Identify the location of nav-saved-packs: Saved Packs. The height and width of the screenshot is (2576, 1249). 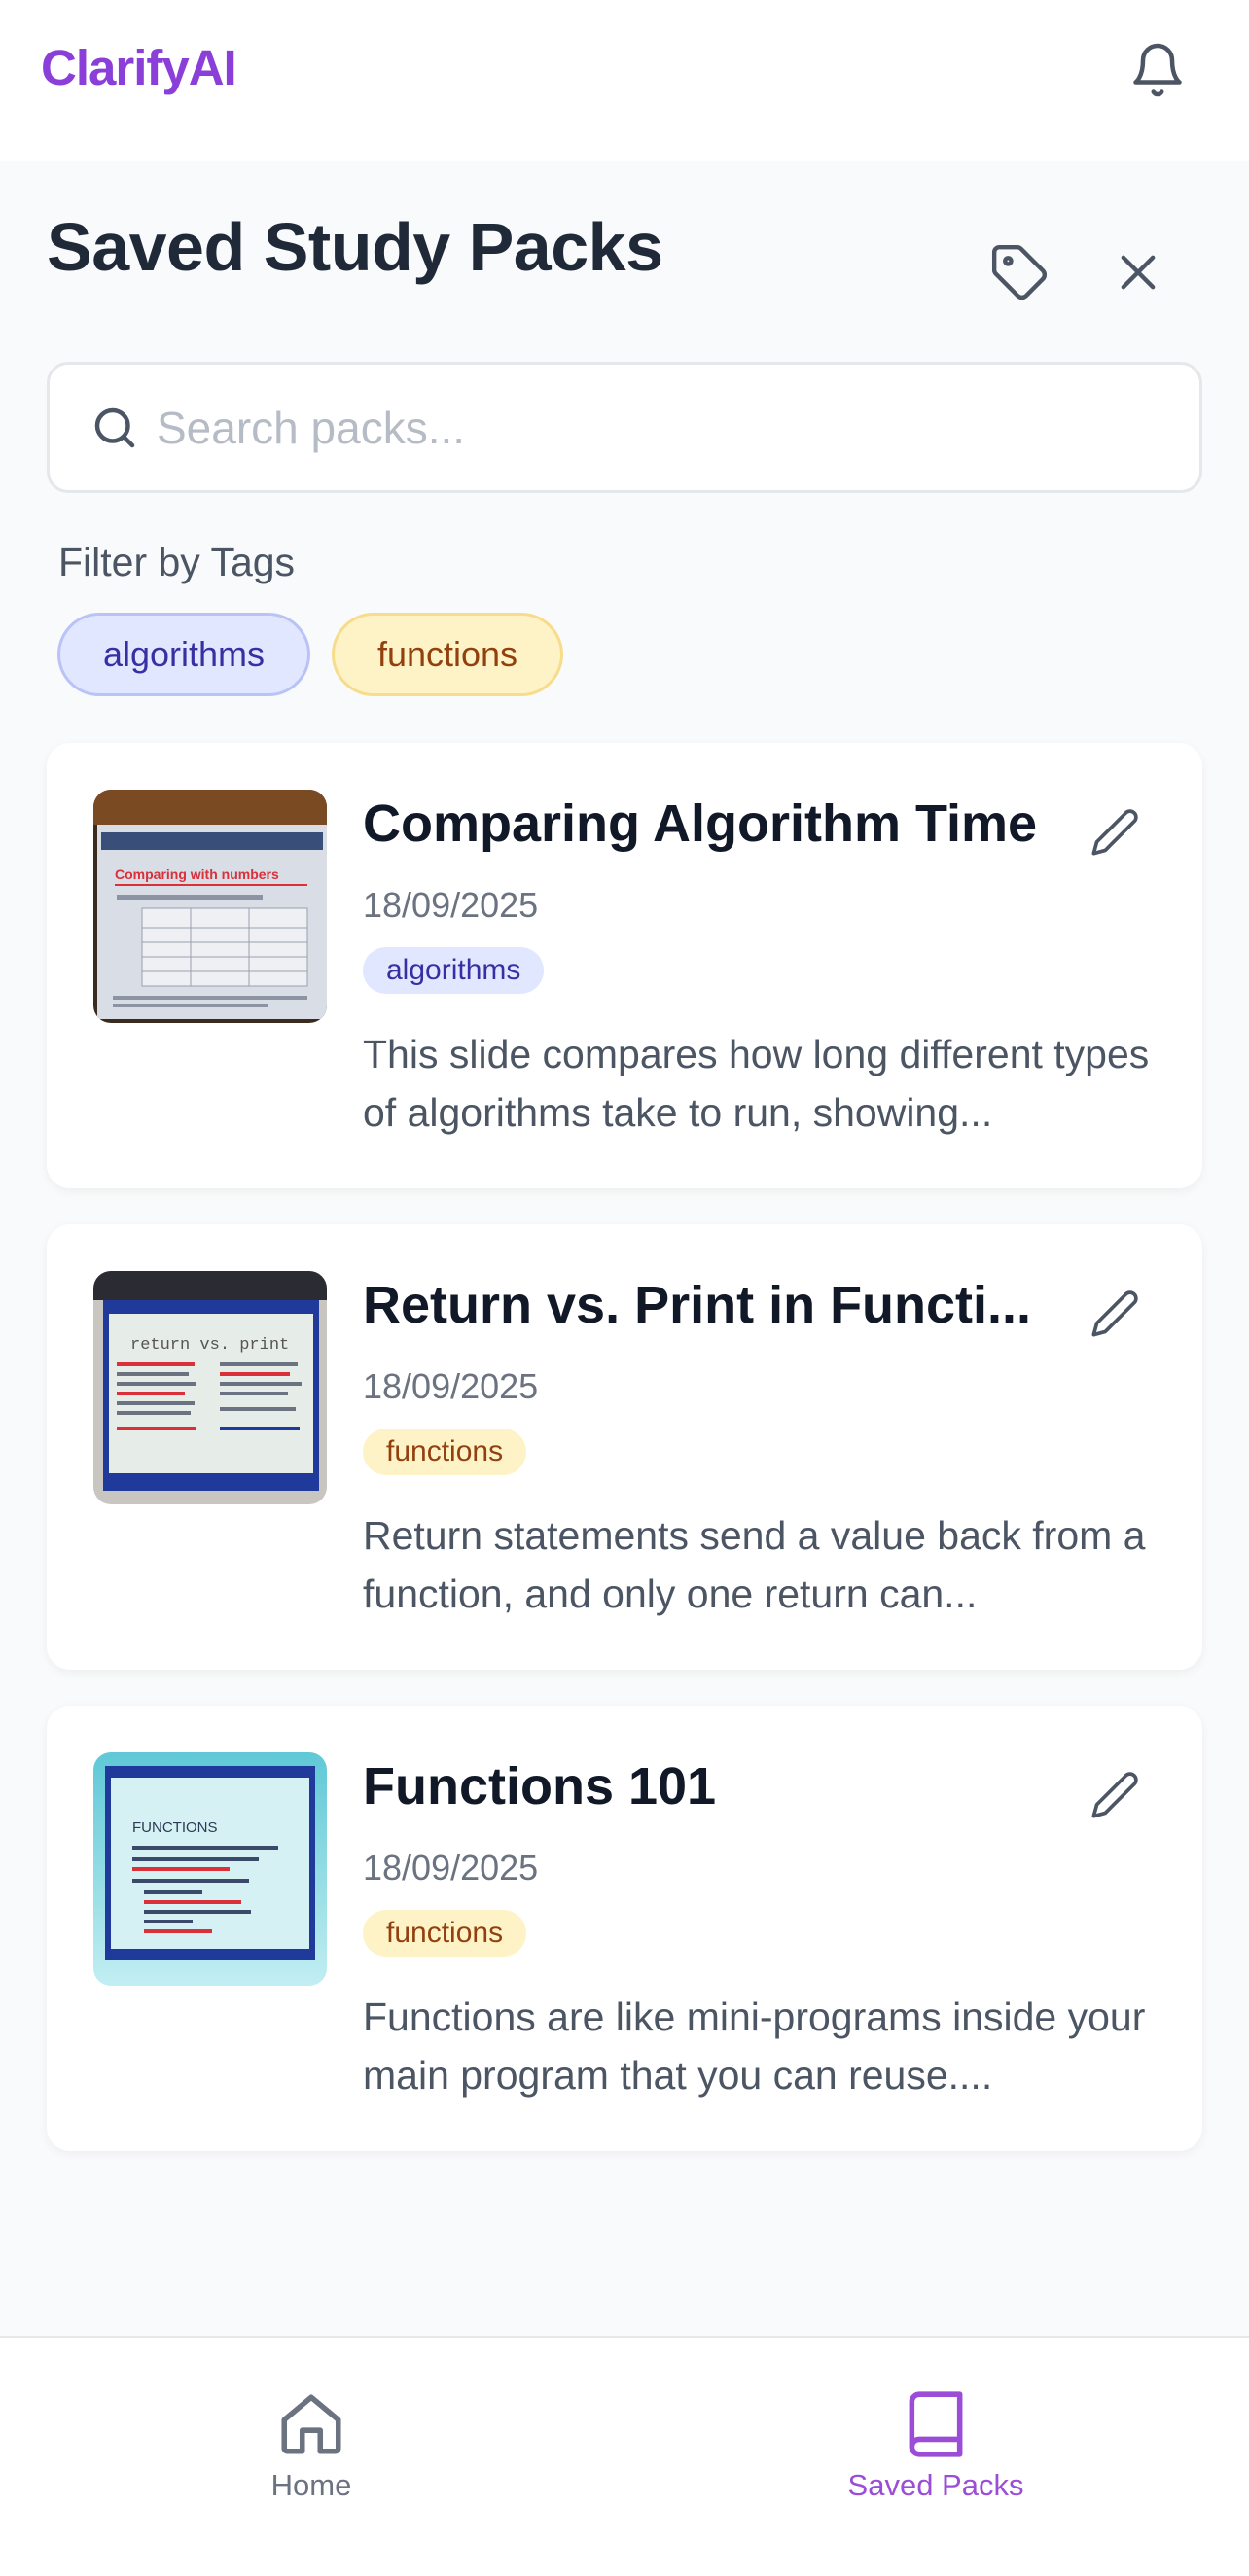
(936, 2451).